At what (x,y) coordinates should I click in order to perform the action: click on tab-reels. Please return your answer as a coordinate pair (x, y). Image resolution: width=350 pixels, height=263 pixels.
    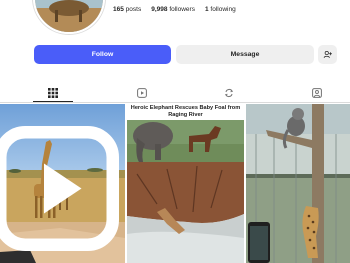
    Looking at the image, I should click on (142, 93).